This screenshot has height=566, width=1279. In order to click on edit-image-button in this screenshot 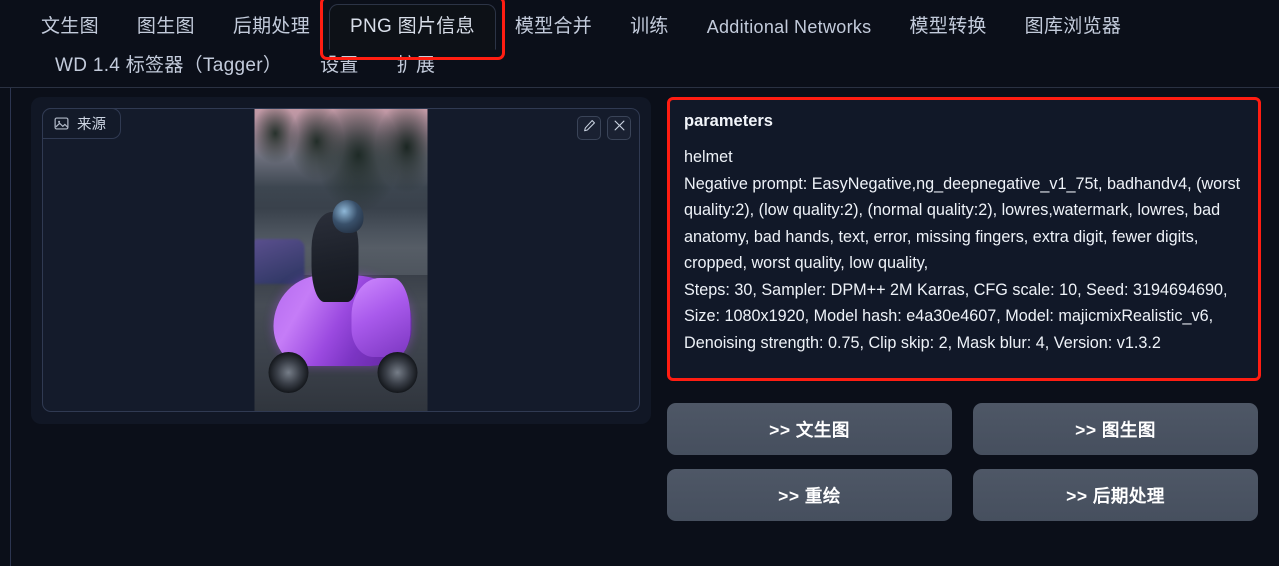, I will do `click(589, 128)`.